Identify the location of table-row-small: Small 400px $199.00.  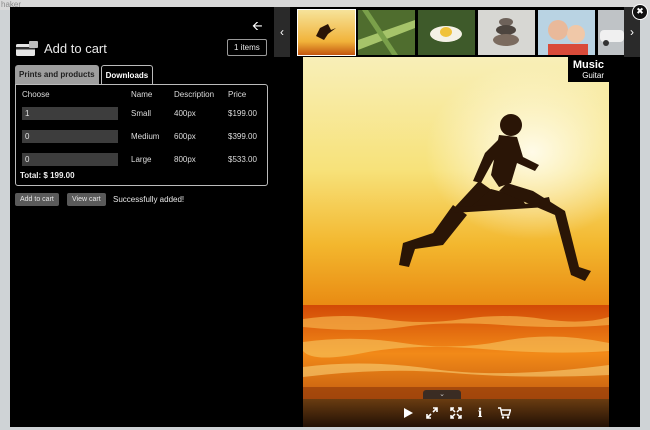
(141, 114).